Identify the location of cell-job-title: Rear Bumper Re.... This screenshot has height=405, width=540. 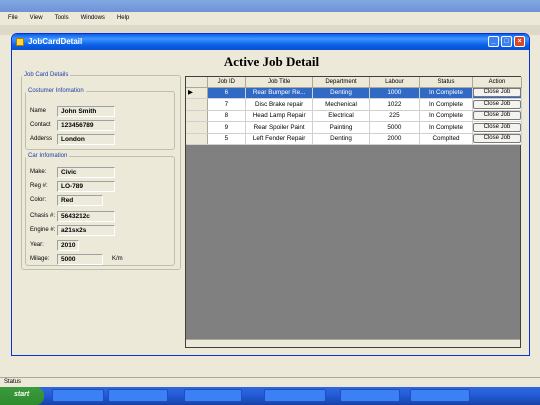
(279, 93).